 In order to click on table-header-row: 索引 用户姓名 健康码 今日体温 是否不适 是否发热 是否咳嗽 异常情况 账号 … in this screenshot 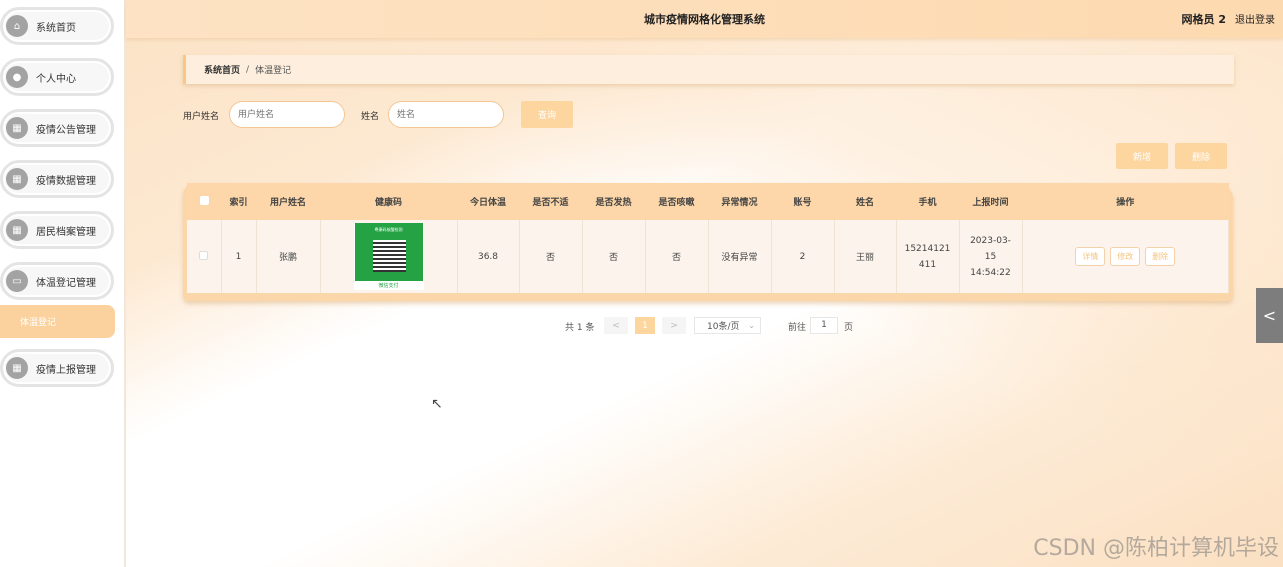, I will do `click(708, 201)`.